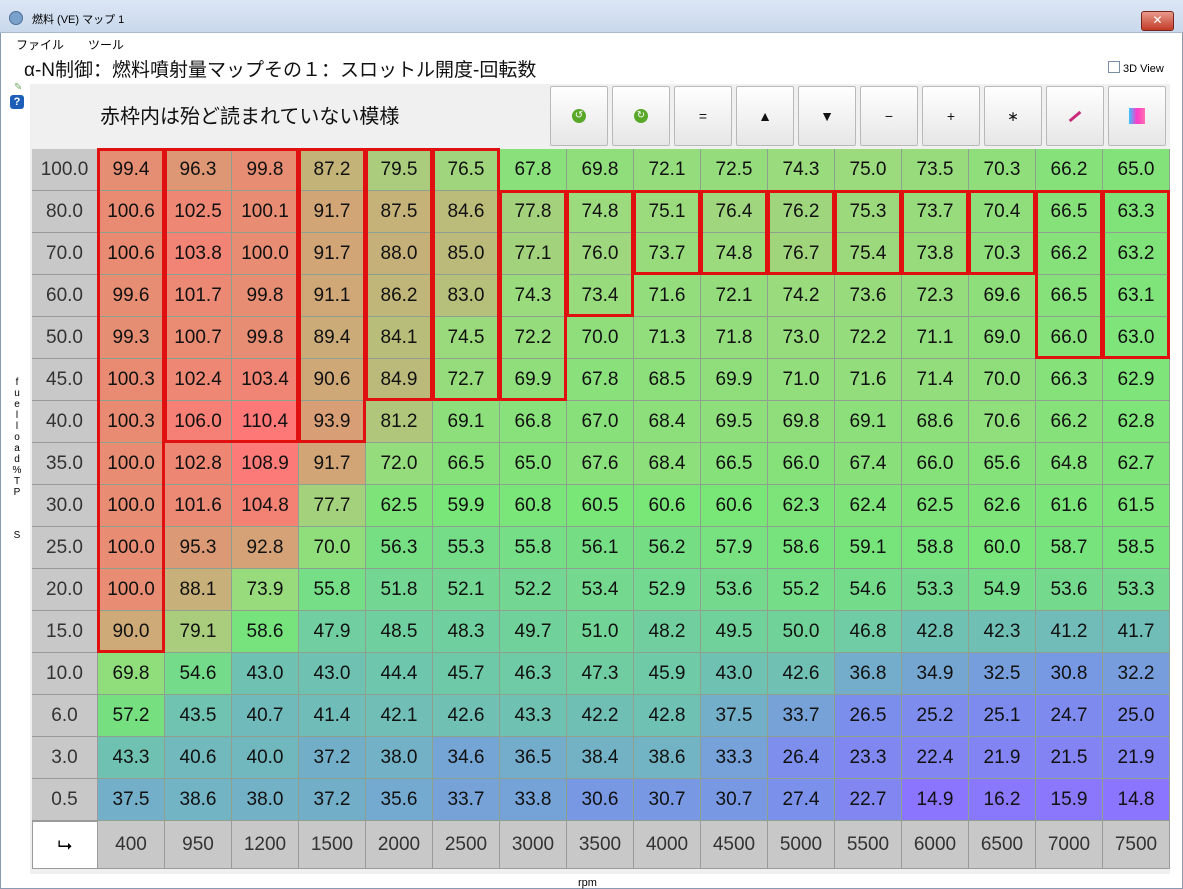 This screenshot has width=1183, height=889. I want to click on map-cell: 53.4, so click(600, 590).